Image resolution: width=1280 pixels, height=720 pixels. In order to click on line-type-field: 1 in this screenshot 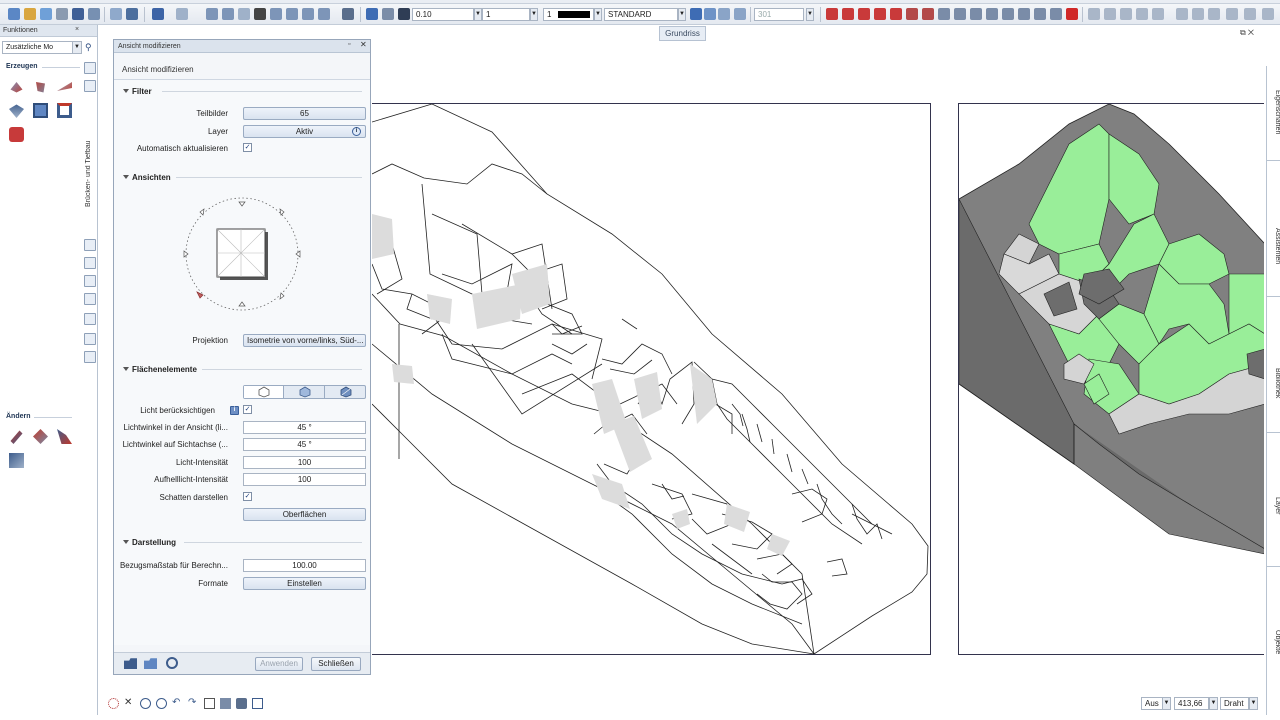, I will do `click(506, 14)`.